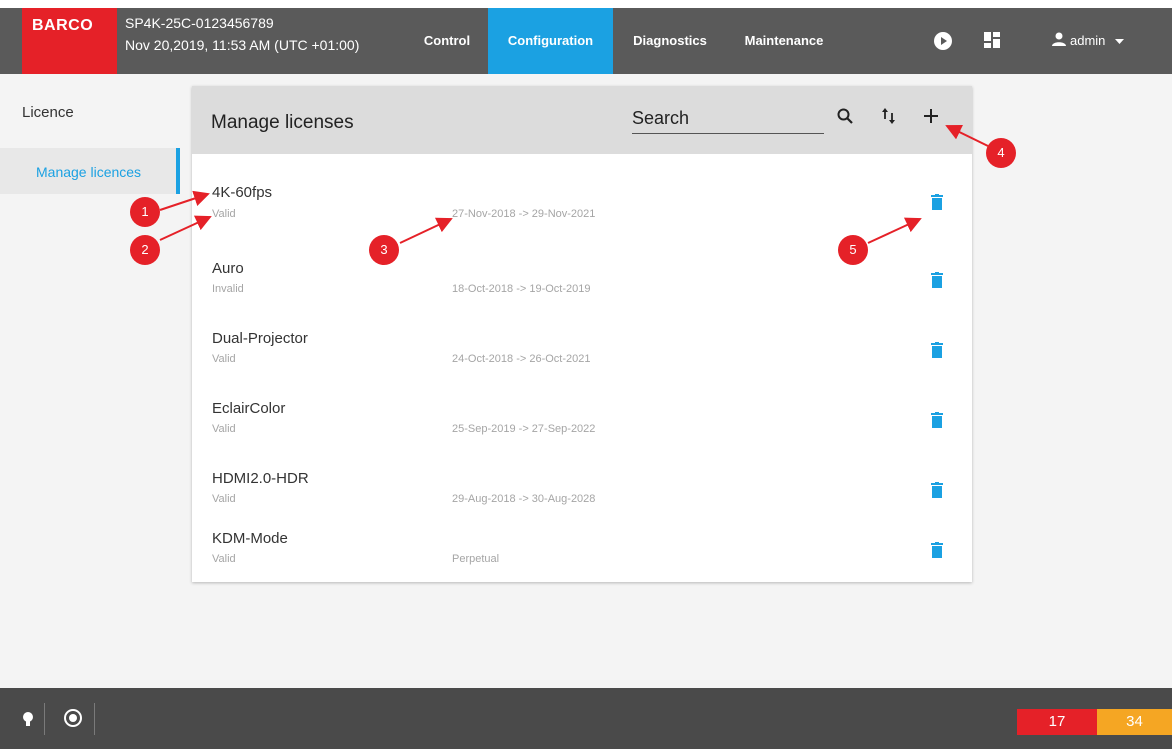  Describe the element at coordinates (145, 212) in the screenshot. I see `callout-1: 1` at that location.